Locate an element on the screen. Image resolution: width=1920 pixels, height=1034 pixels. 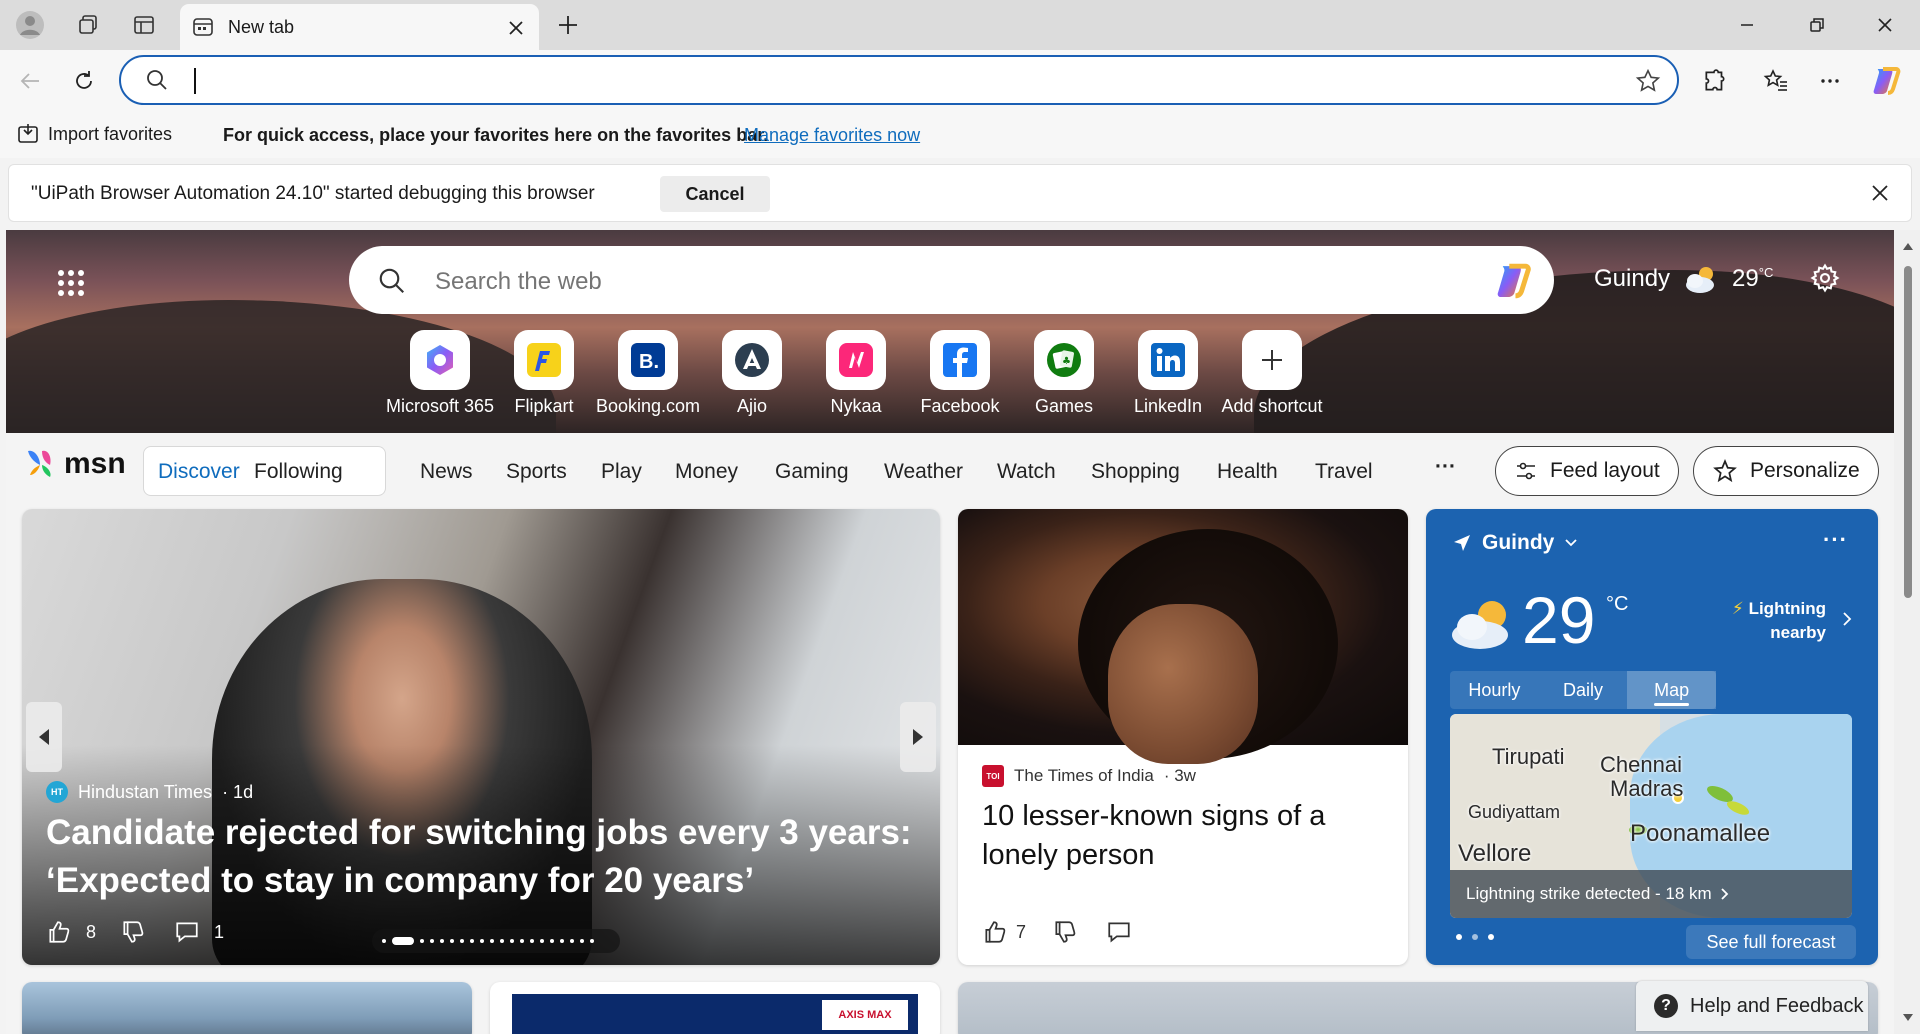
see-full-forecast-button: See full forecast is located at coordinates (1771, 942).